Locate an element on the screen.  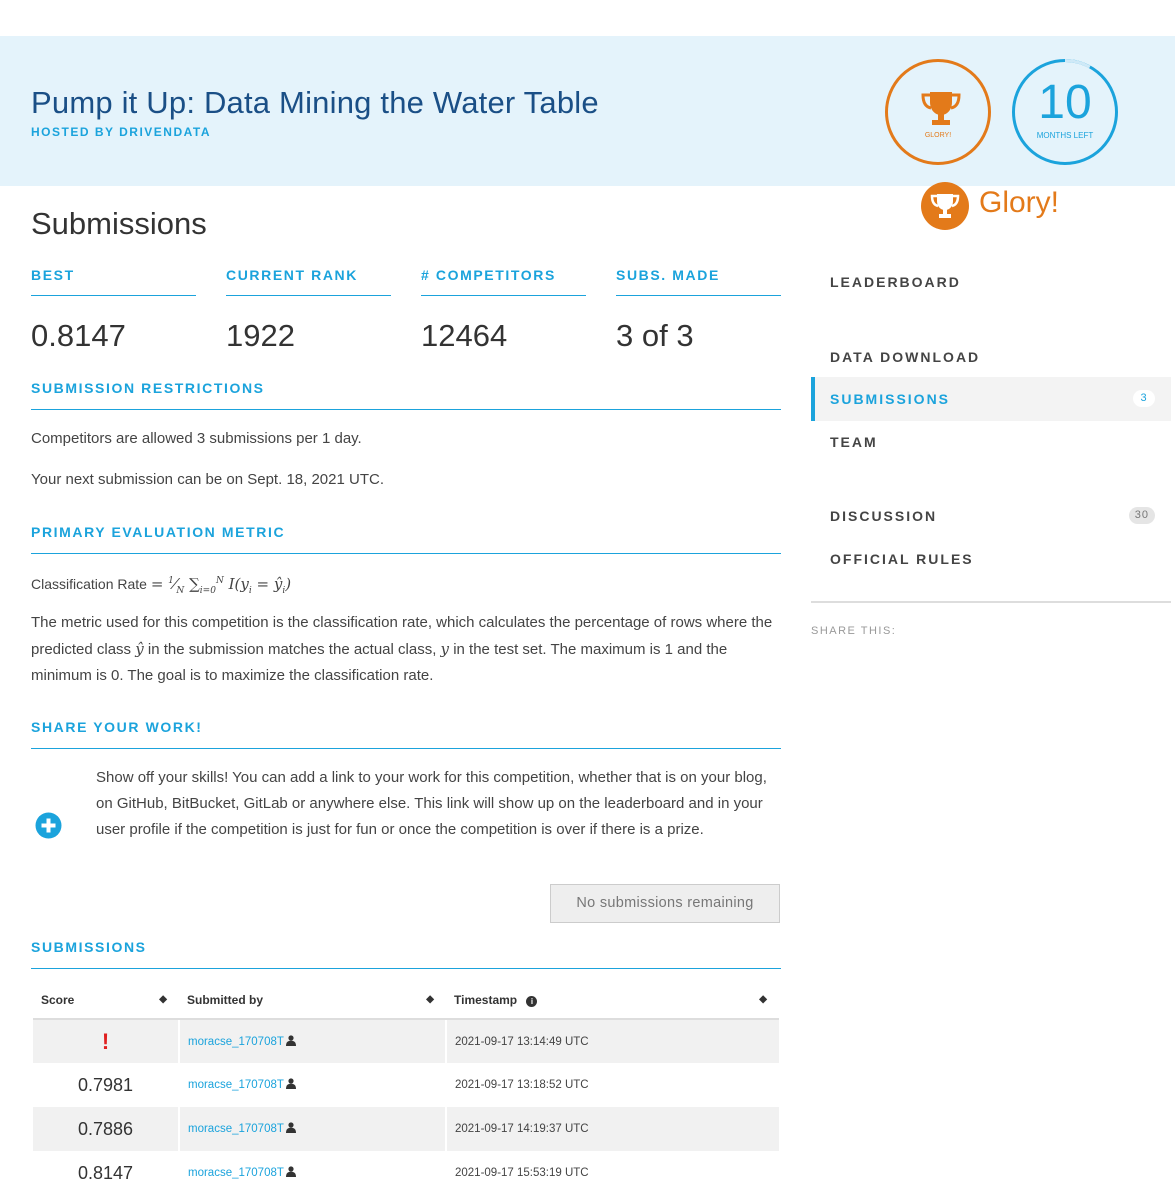
metric-formula-expression: = 1⁄N ∑i=0N I(yi = ŷi) is located at coordinates (221, 585).